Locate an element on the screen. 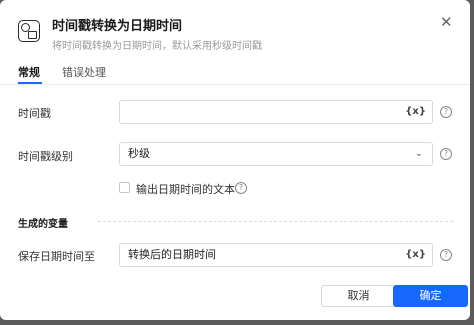 This screenshot has height=325, width=474. tab-error-handling: 错误处理 is located at coordinates (84, 72).